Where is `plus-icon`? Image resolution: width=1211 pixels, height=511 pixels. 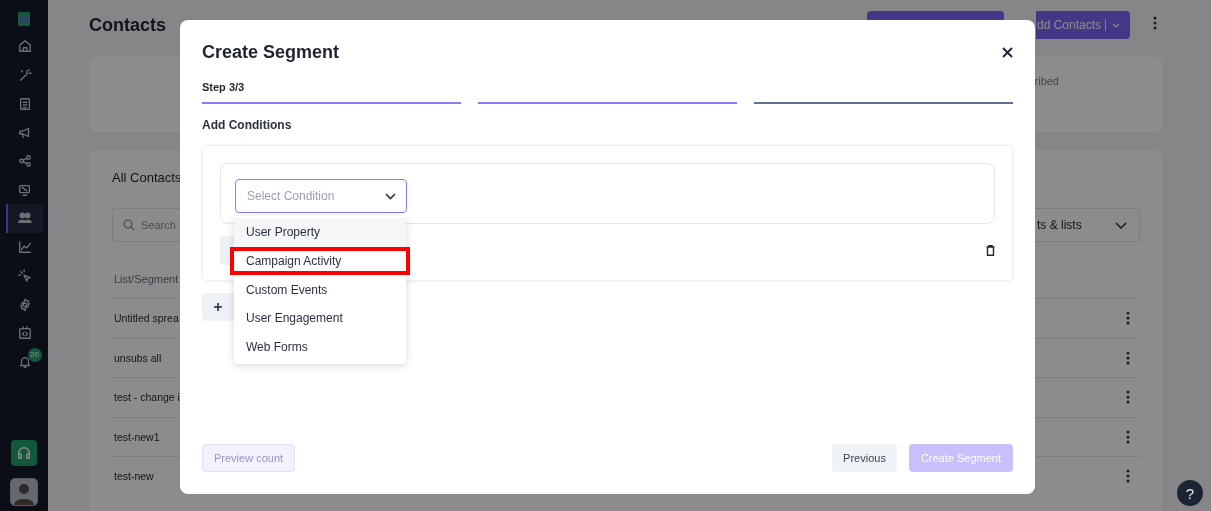
plus-icon is located at coordinates (218, 307).